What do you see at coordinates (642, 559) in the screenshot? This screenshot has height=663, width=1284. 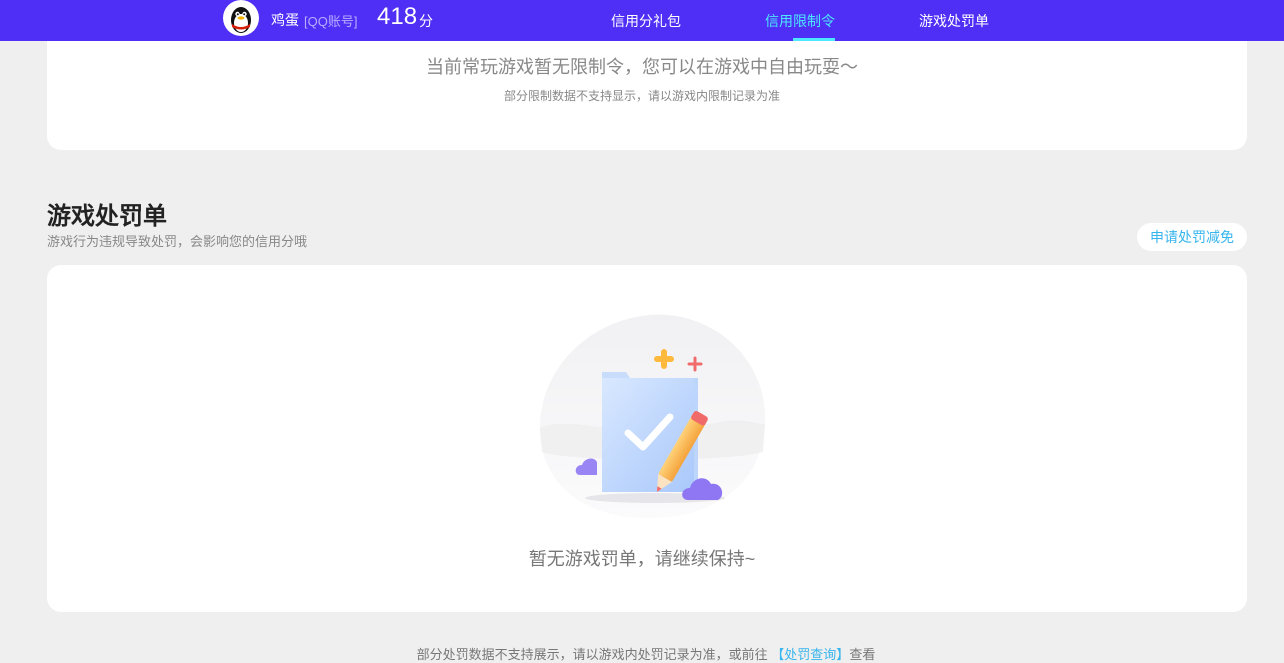 I see `empty-state-message: 暂无游戏罚单，请继续保持~` at bounding box center [642, 559].